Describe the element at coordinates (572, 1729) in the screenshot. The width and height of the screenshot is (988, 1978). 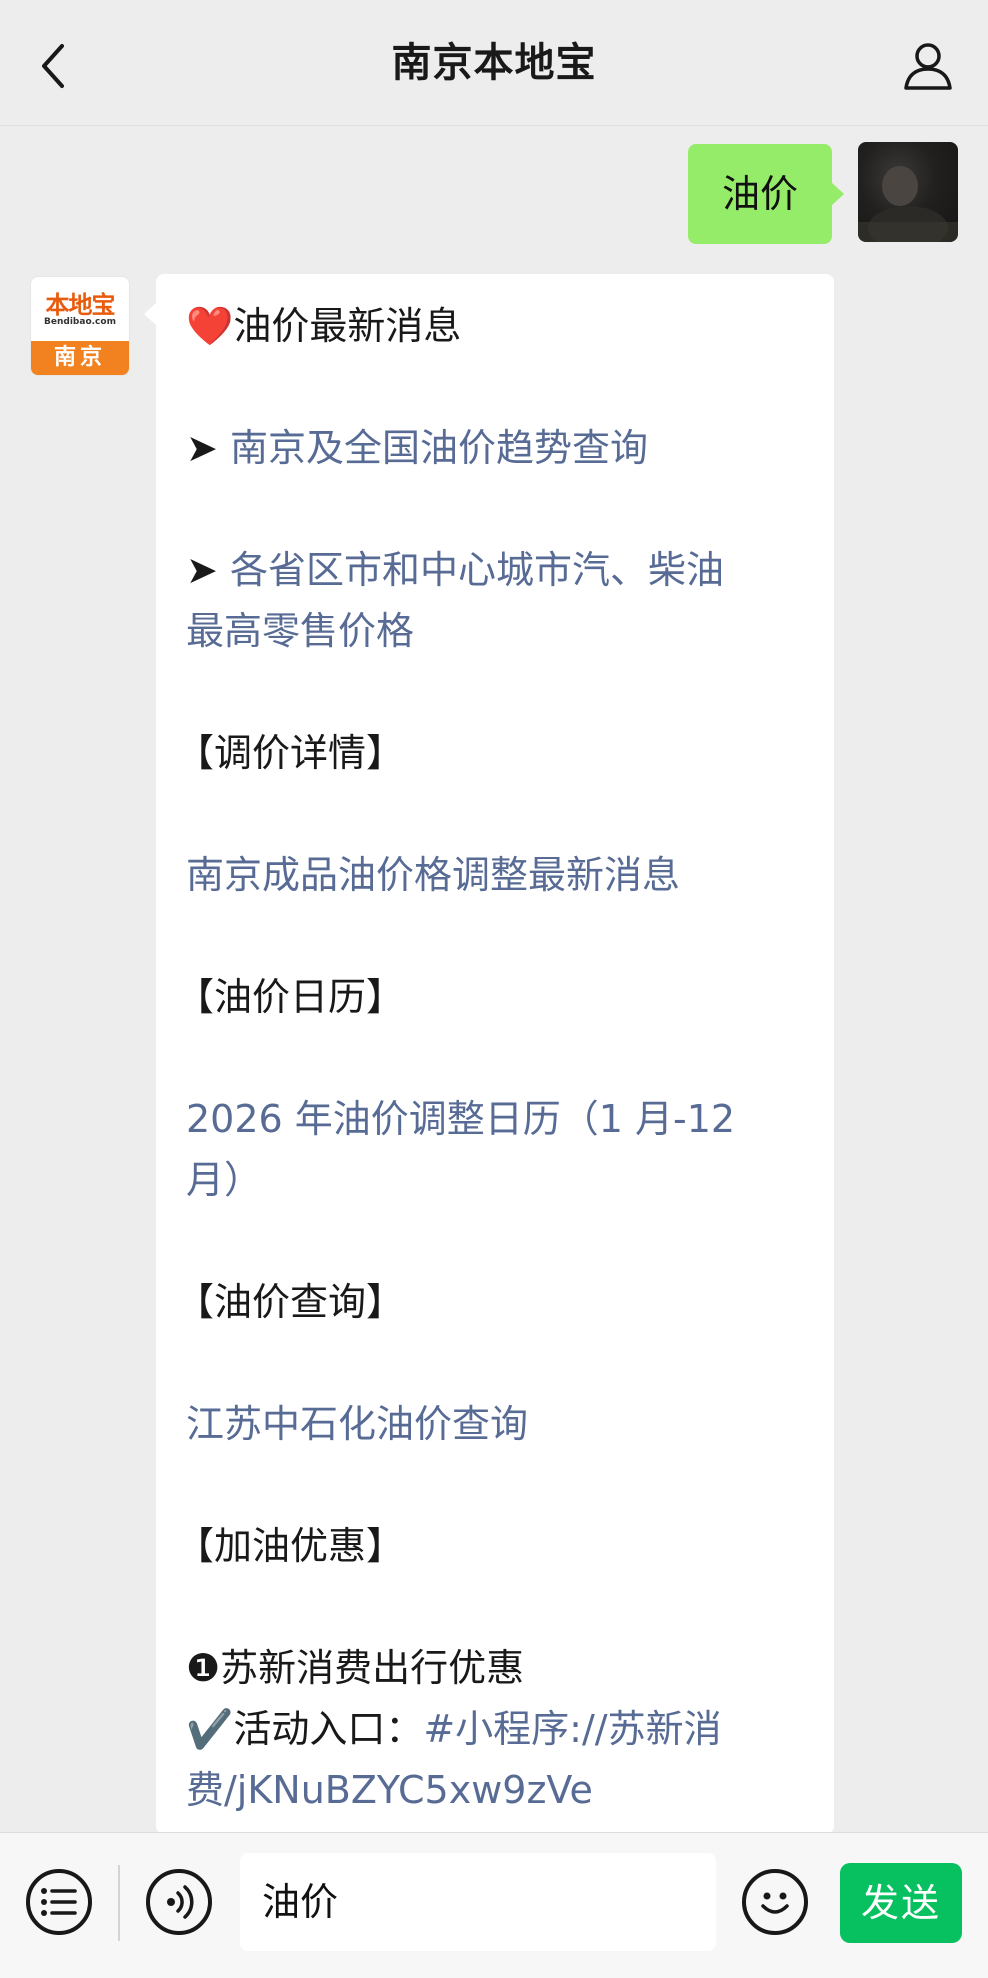
I see `link-mini-program: #小程序://苏新消` at that location.